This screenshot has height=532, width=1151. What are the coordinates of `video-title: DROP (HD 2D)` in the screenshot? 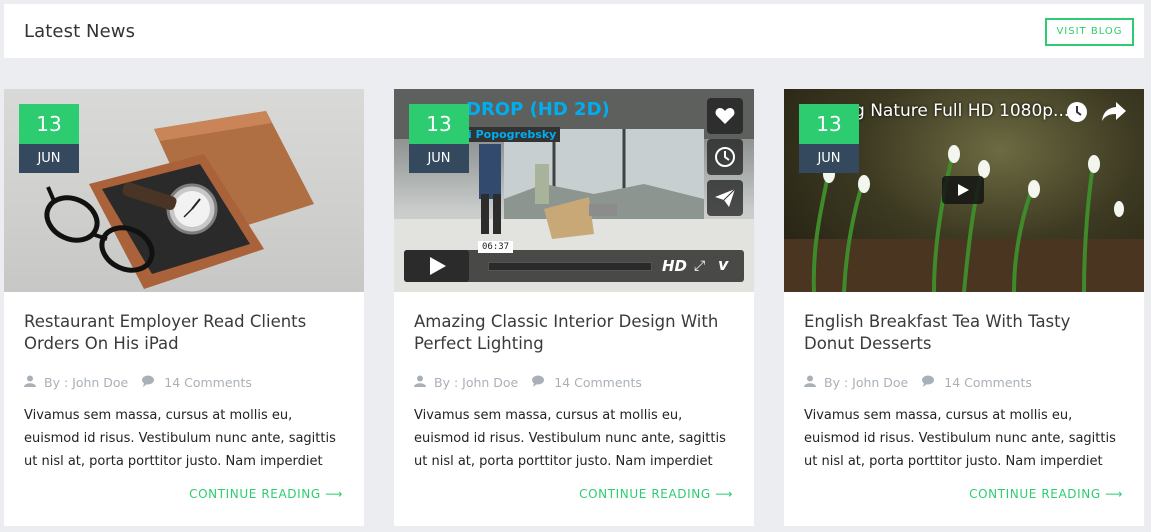 It's located at (538, 109).